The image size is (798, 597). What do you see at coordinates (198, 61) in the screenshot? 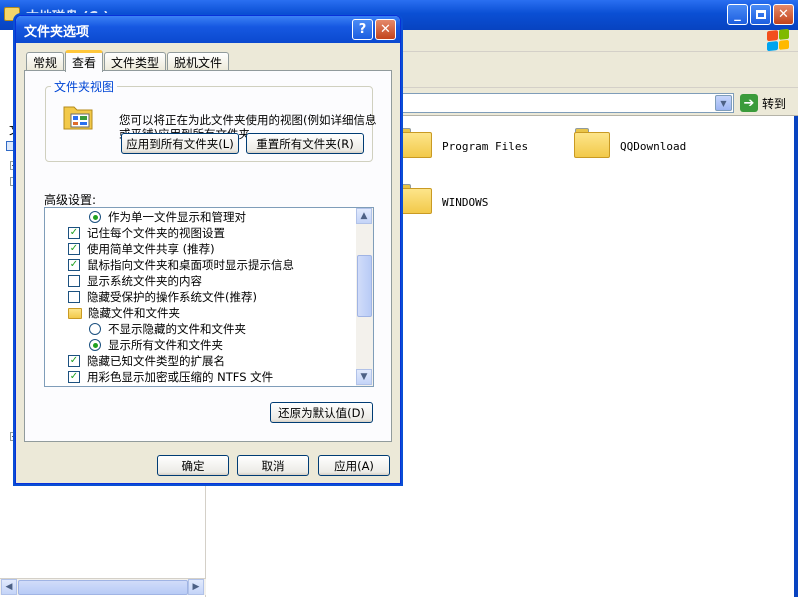
I see `tab-offline-files: 脱机文件` at bounding box center [198, 61].